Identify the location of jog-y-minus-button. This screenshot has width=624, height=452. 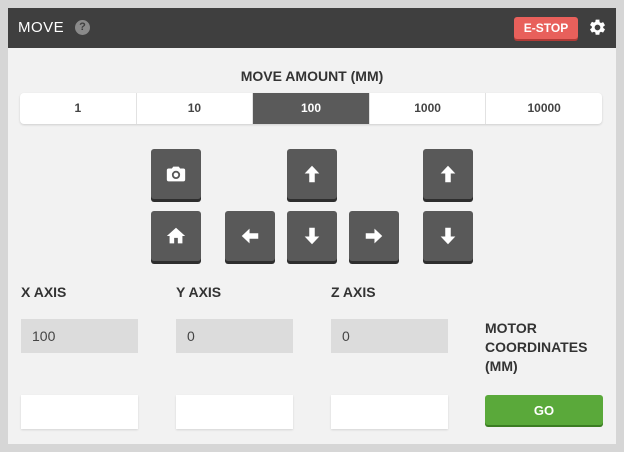
(312, 236).